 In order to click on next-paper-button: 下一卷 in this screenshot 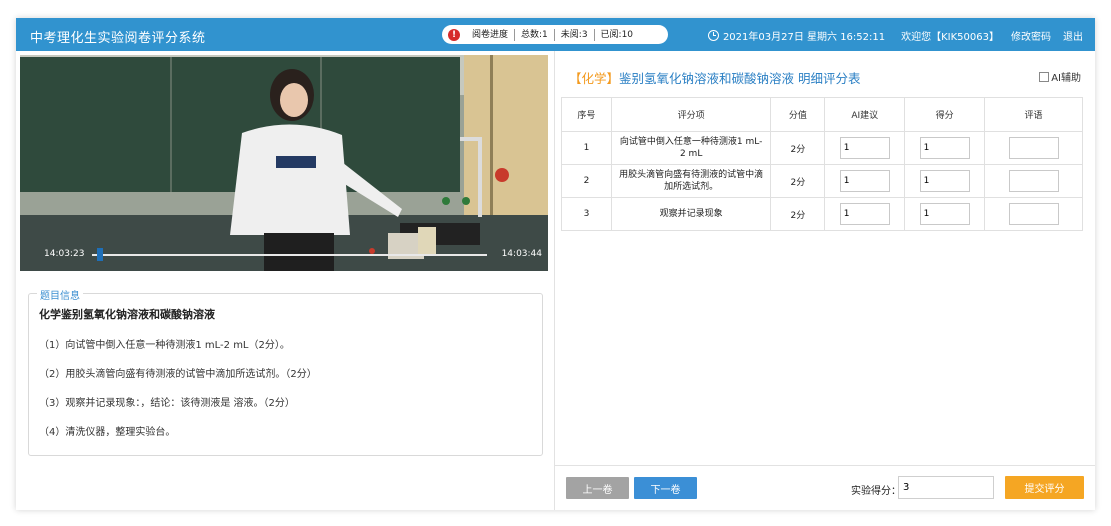, I will do `click(665, 488)`.